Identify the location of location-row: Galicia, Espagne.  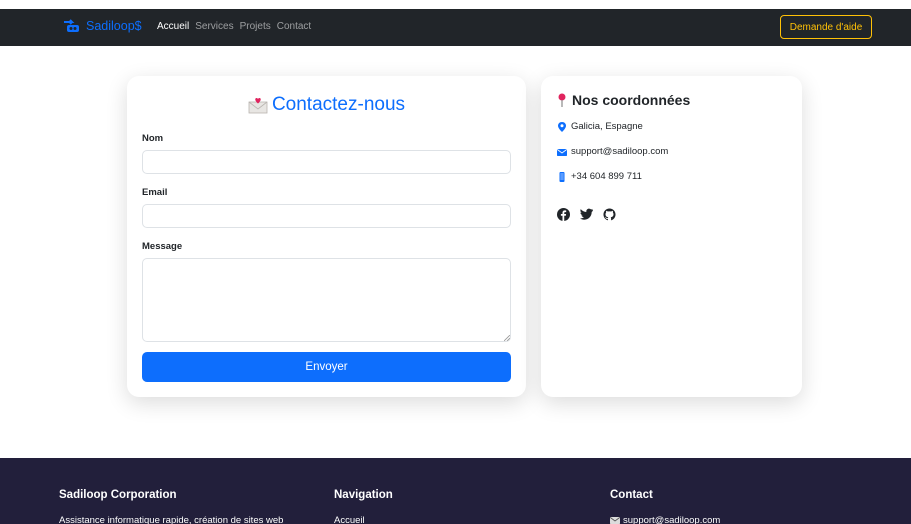
(600, 126).